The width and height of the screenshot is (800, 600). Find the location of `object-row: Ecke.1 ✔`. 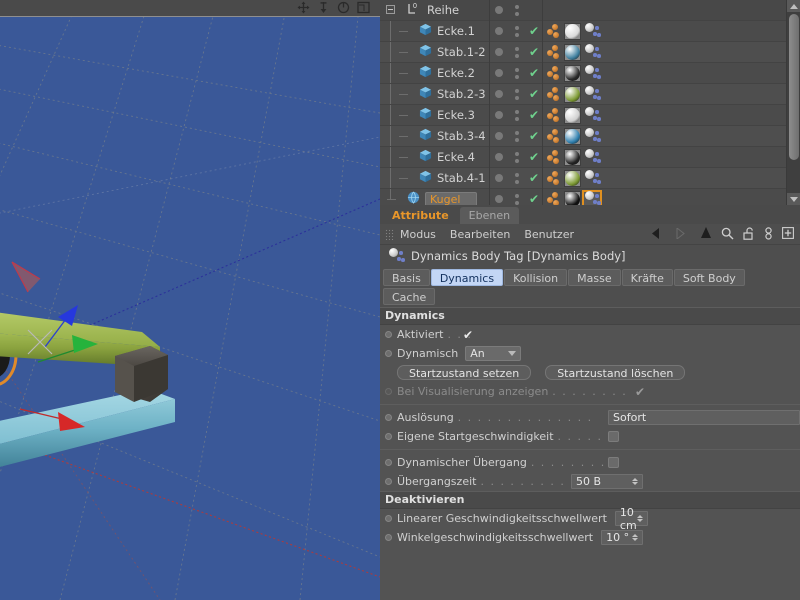

object-row: Ecke.1 ✔ is located at coordinates (583, 31).